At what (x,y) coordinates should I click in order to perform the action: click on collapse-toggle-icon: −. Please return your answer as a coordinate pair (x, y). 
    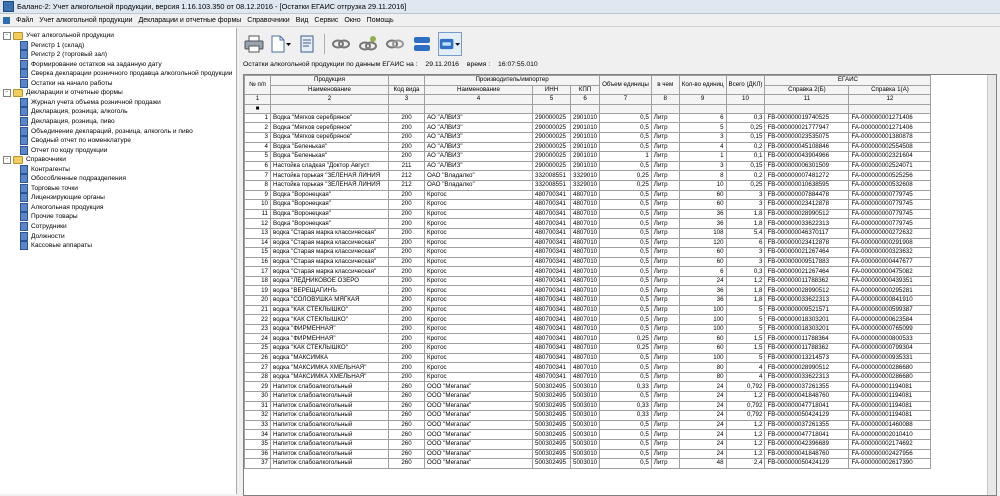
    Looking at the image, I should click on (7, 92).